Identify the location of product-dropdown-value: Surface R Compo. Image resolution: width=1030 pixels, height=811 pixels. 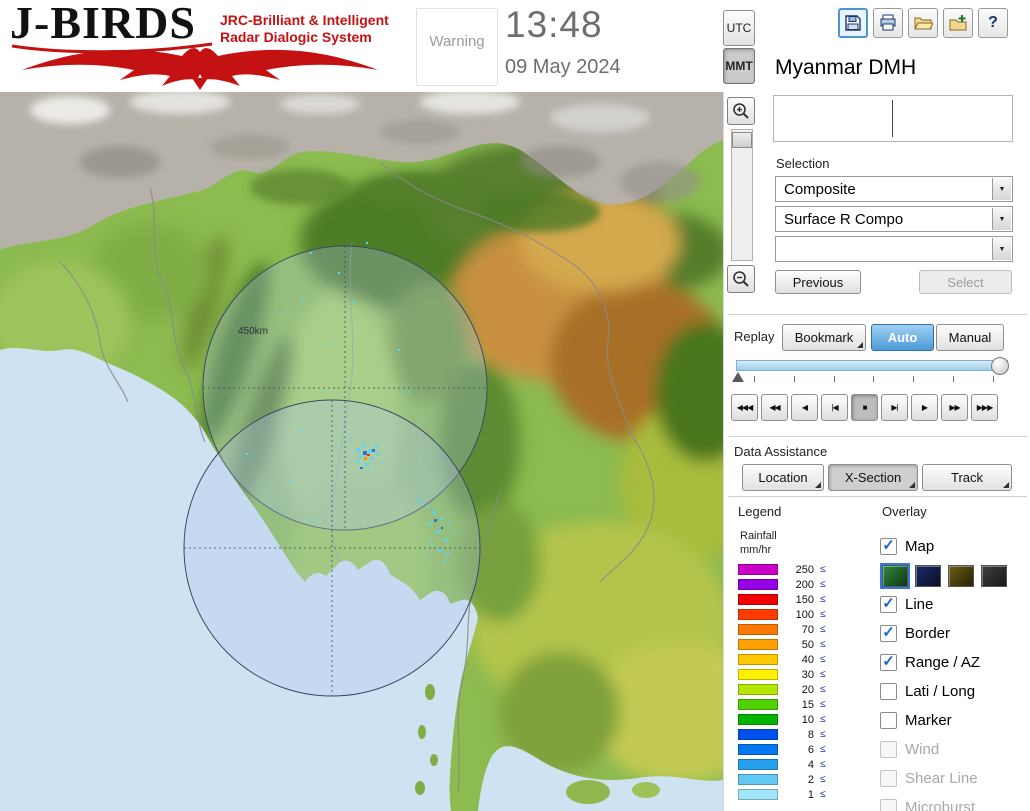
(844, 219).